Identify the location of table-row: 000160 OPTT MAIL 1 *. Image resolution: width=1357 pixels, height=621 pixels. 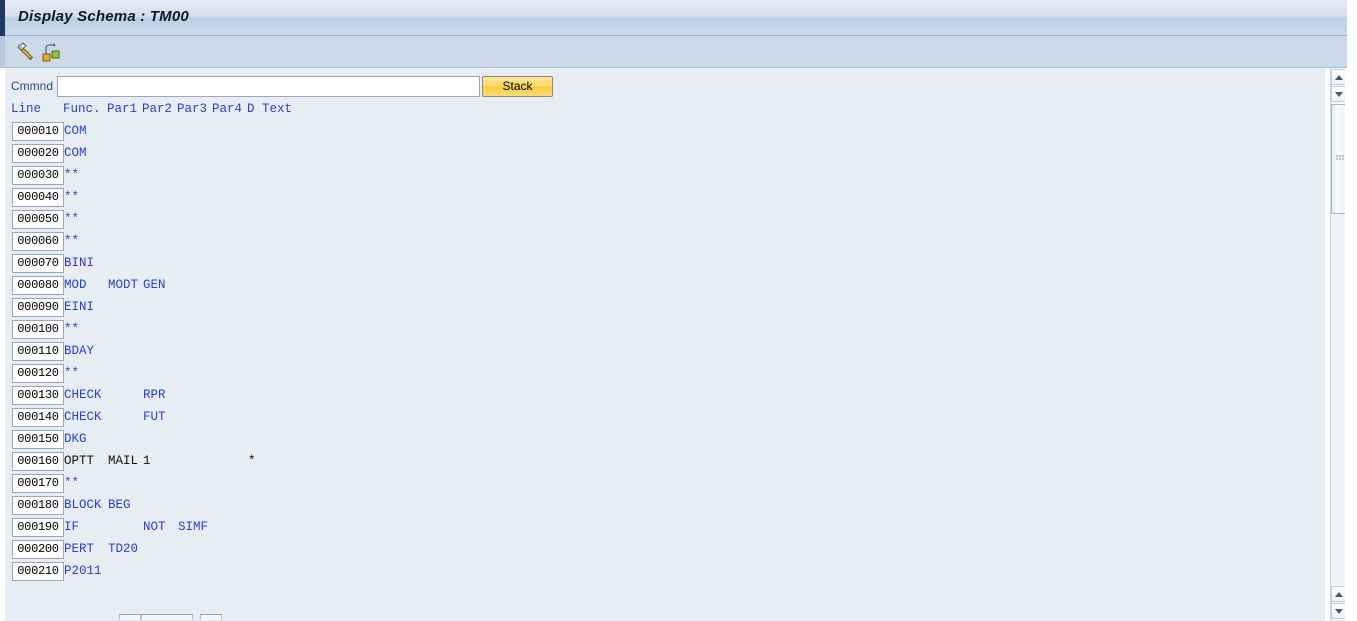
(665, 463).